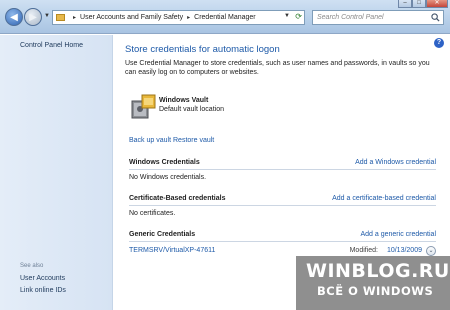  Describe the element at coordinates (168, 177) in the screenshot. I see `empty-message: No Windows credentials.` at that location.